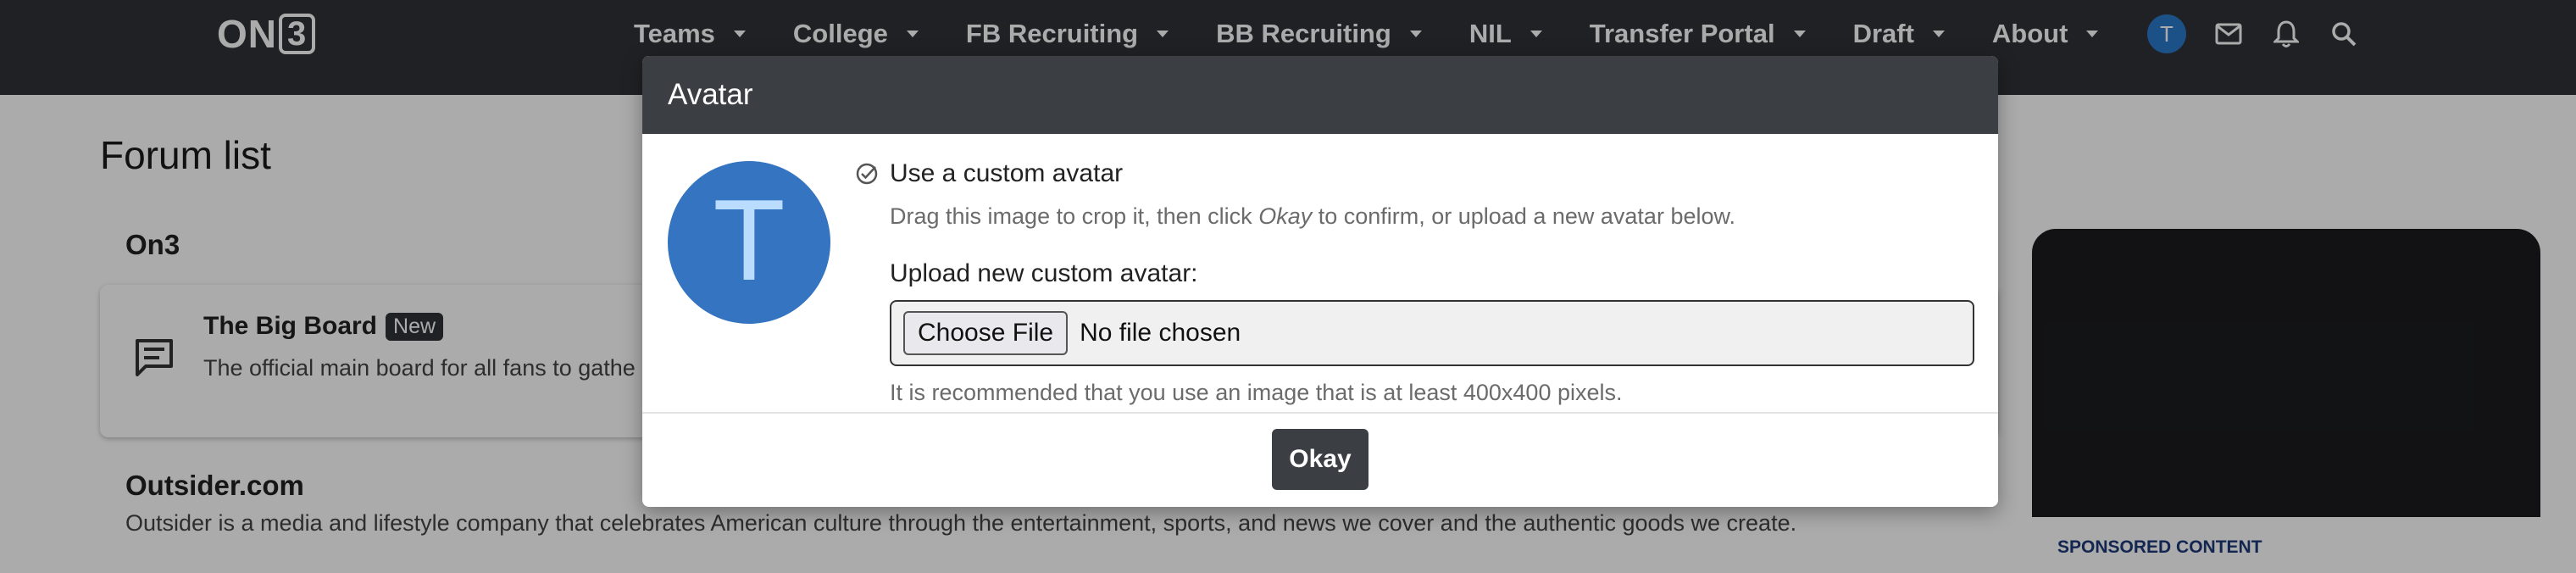 Image resolution: width=2576 pixels, height=573 pixels. I want to click on okay-button: Okay, so click(1320, 459).